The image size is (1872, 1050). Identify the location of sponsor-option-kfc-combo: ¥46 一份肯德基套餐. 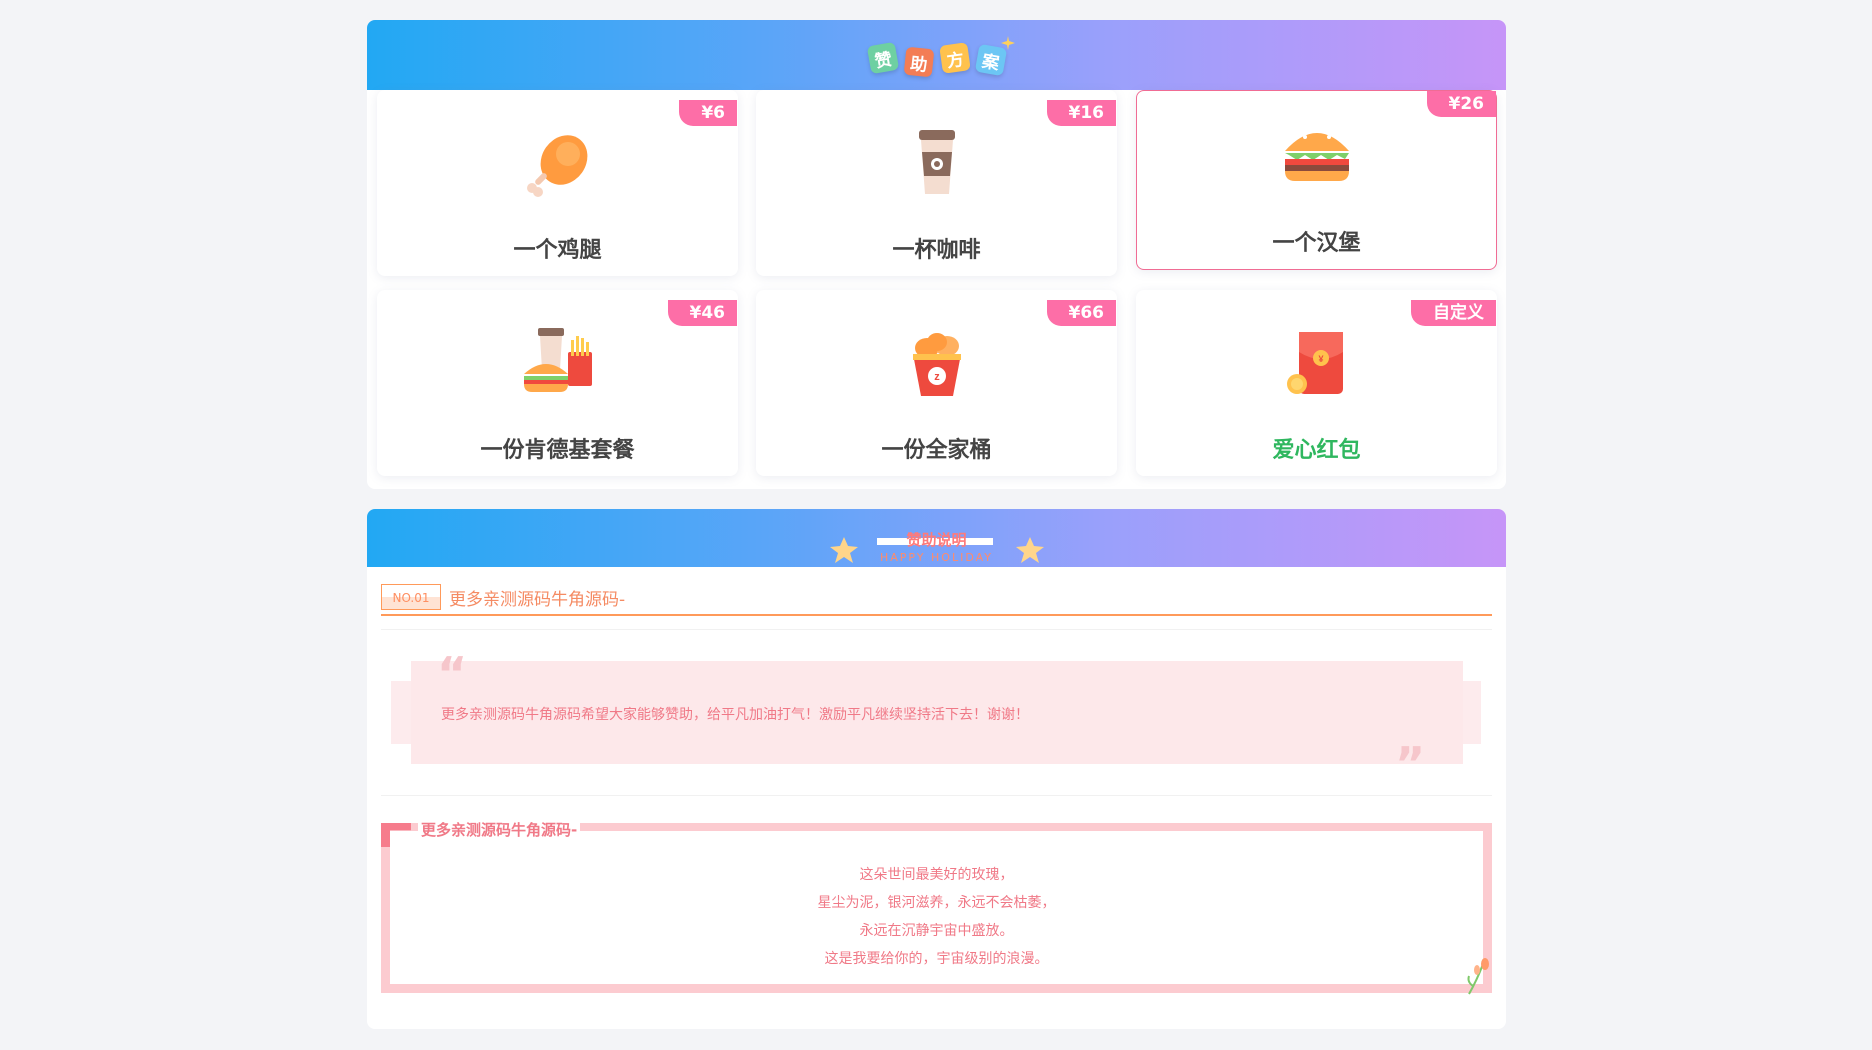
(557, 383).